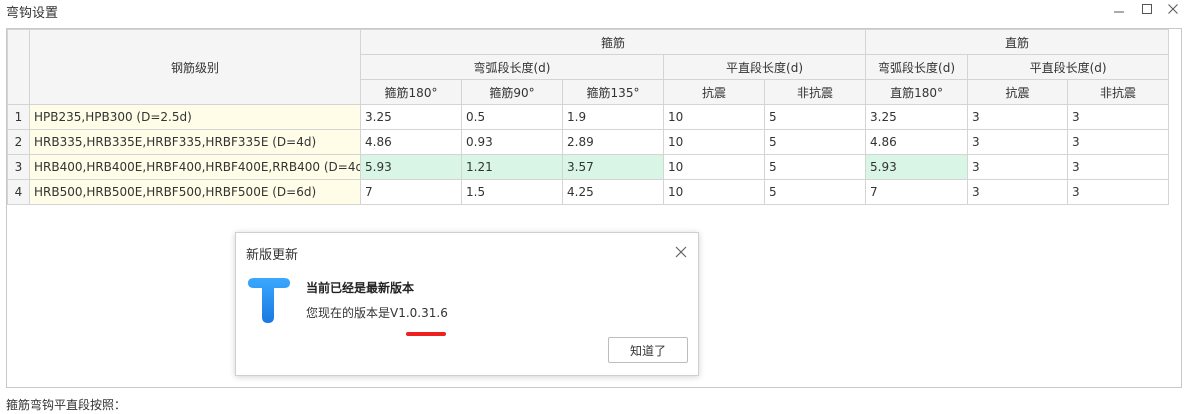 This screenshot has width=1191, height=414. What do you see at coordinates (195, 192) in the screenshot?
I see `grade-cell: HRB500,HRB500E,HRBF500,HRBF500E (D=6d)` at bounding box center [195, 192].